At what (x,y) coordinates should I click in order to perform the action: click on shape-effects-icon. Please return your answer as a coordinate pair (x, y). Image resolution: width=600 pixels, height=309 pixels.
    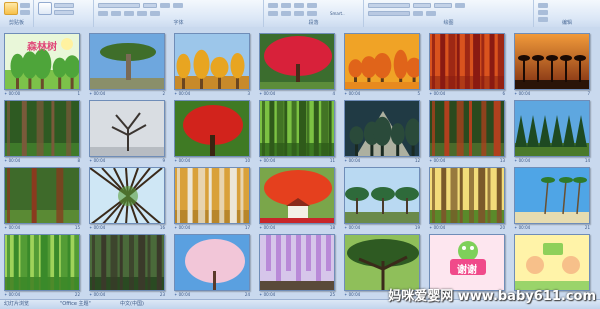
    Looking at the image, I should click on (431, 13).